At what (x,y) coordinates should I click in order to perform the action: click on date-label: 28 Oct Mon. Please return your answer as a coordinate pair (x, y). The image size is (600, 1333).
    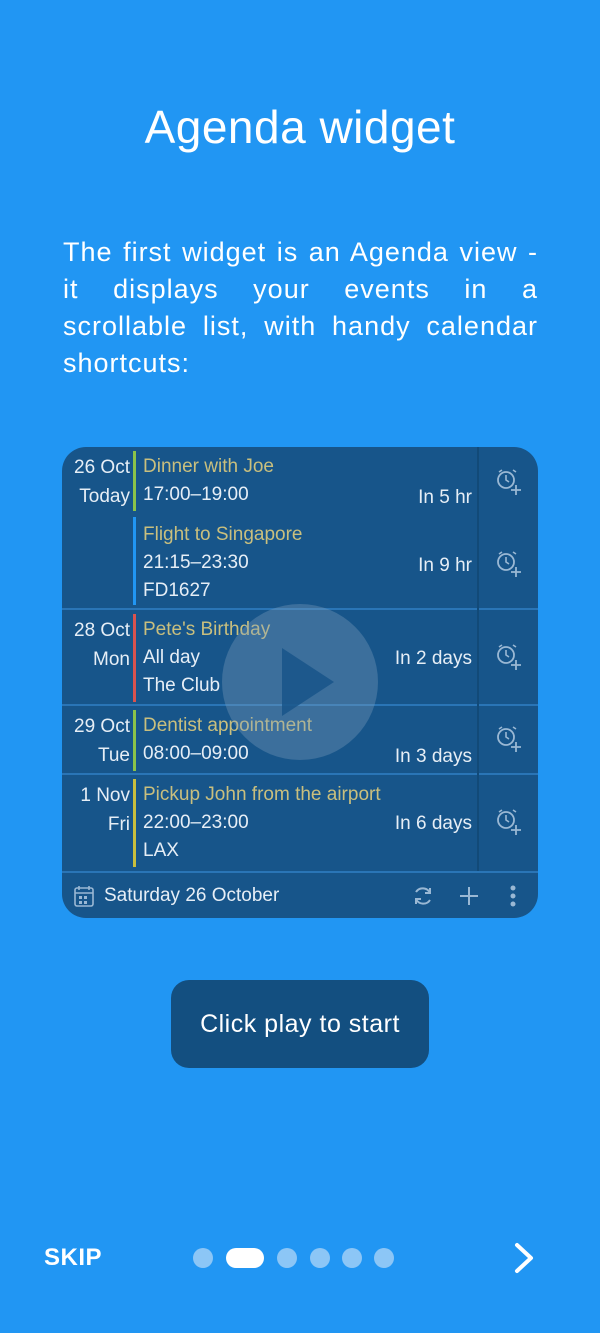
    Looking at the image, I should click on (102, 645).